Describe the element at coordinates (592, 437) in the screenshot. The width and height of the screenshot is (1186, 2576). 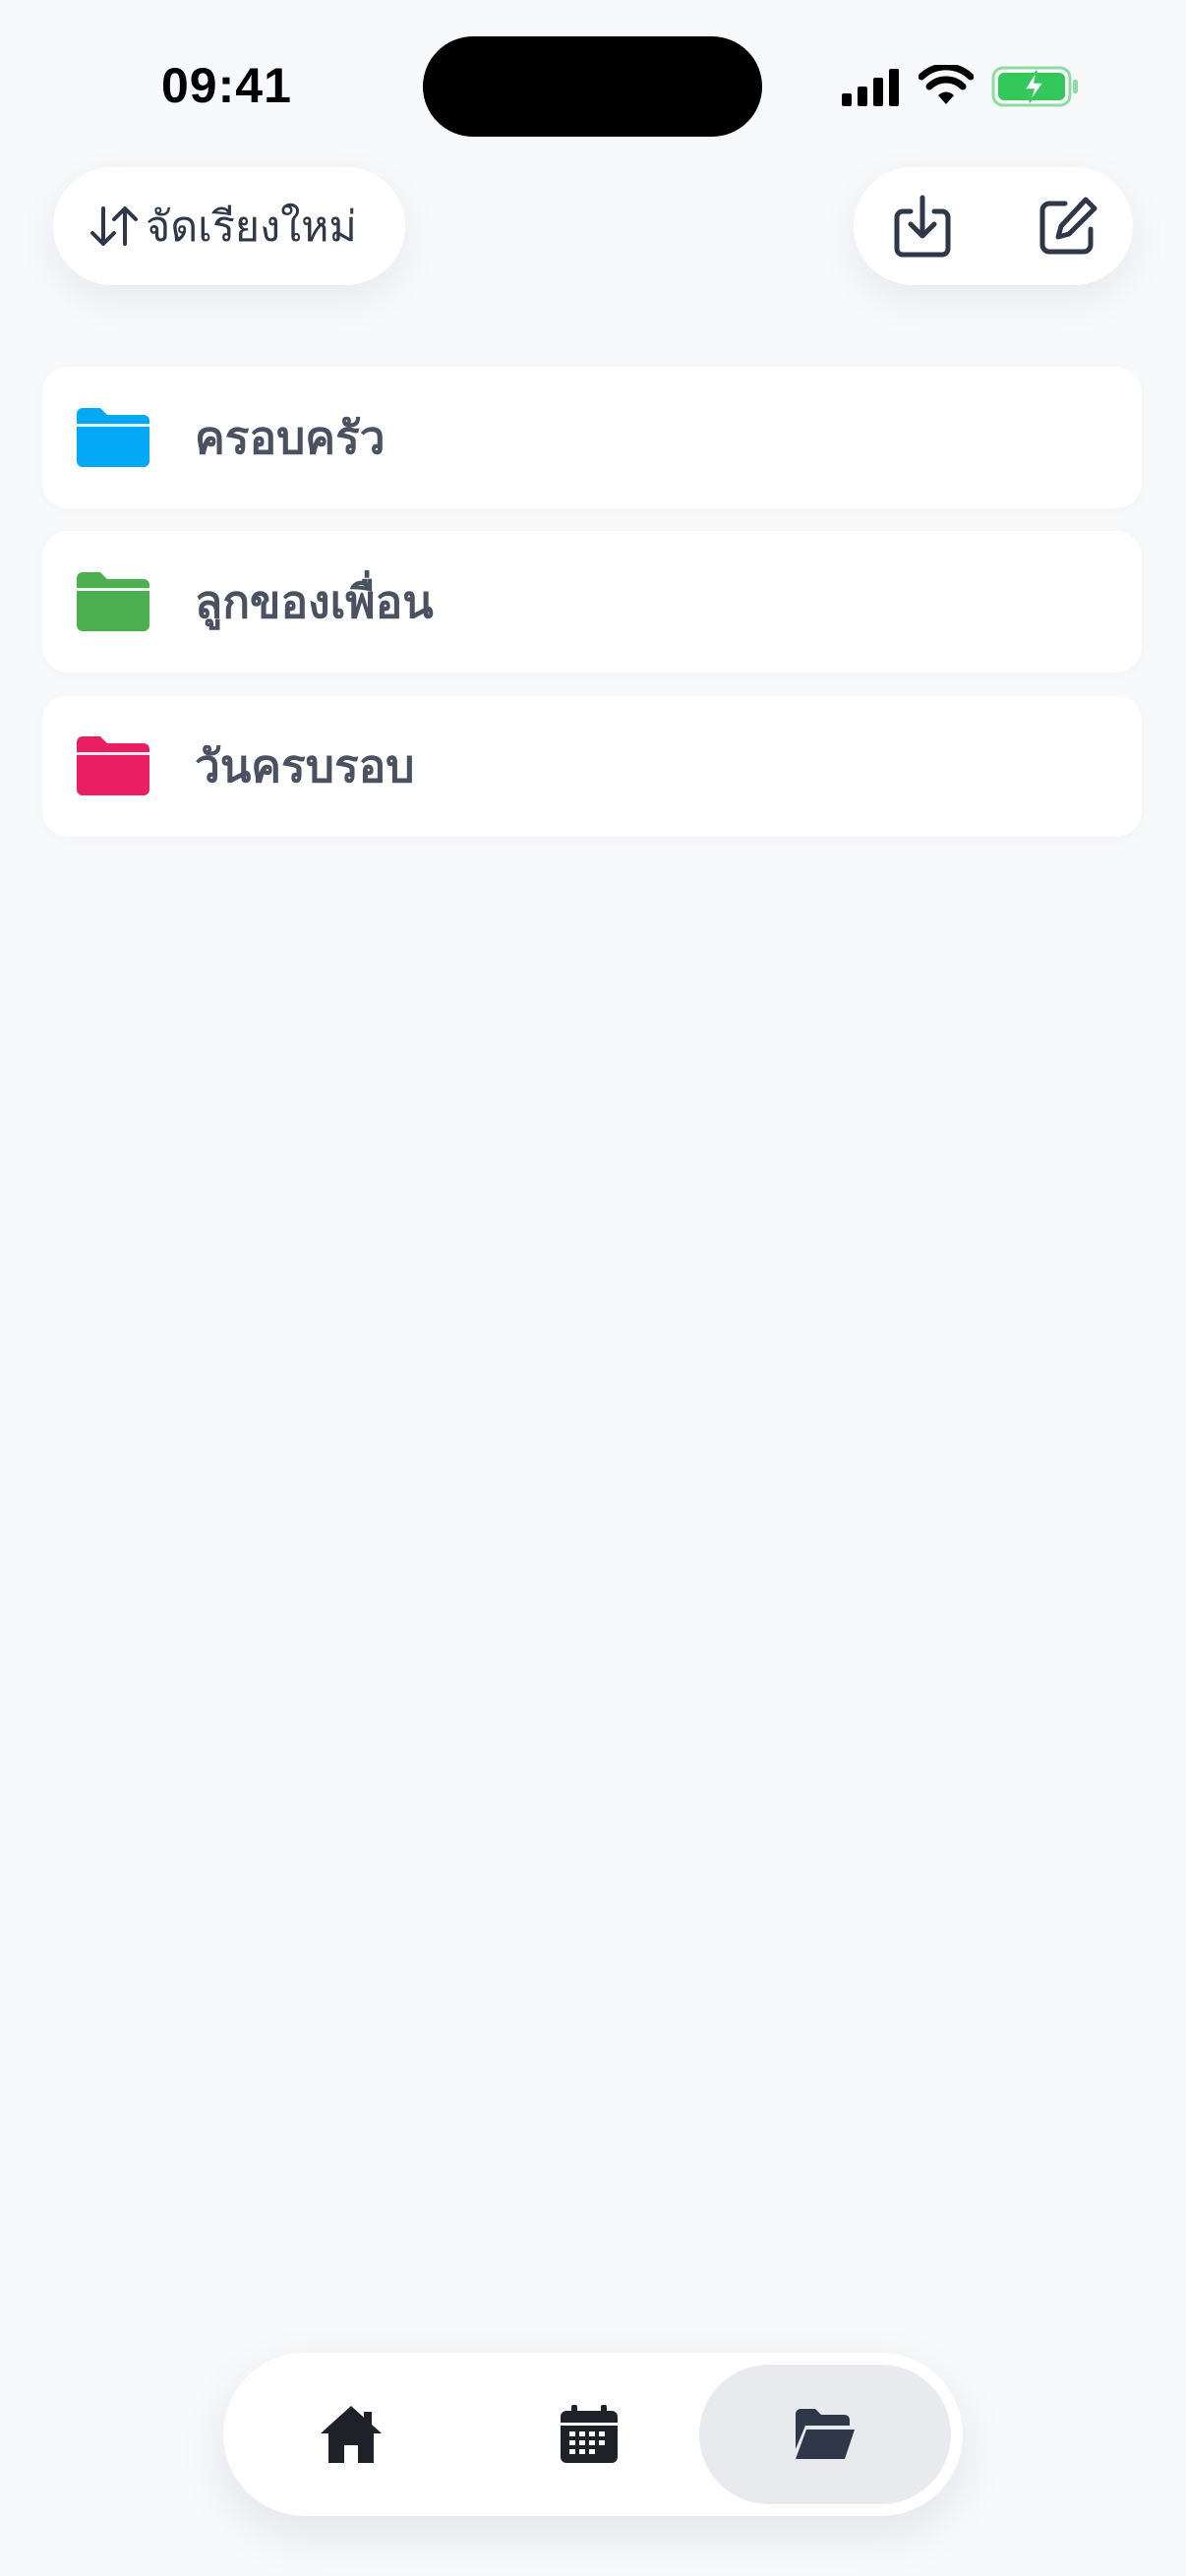
I see `folder-row-family: ครอบครัว` at that location.